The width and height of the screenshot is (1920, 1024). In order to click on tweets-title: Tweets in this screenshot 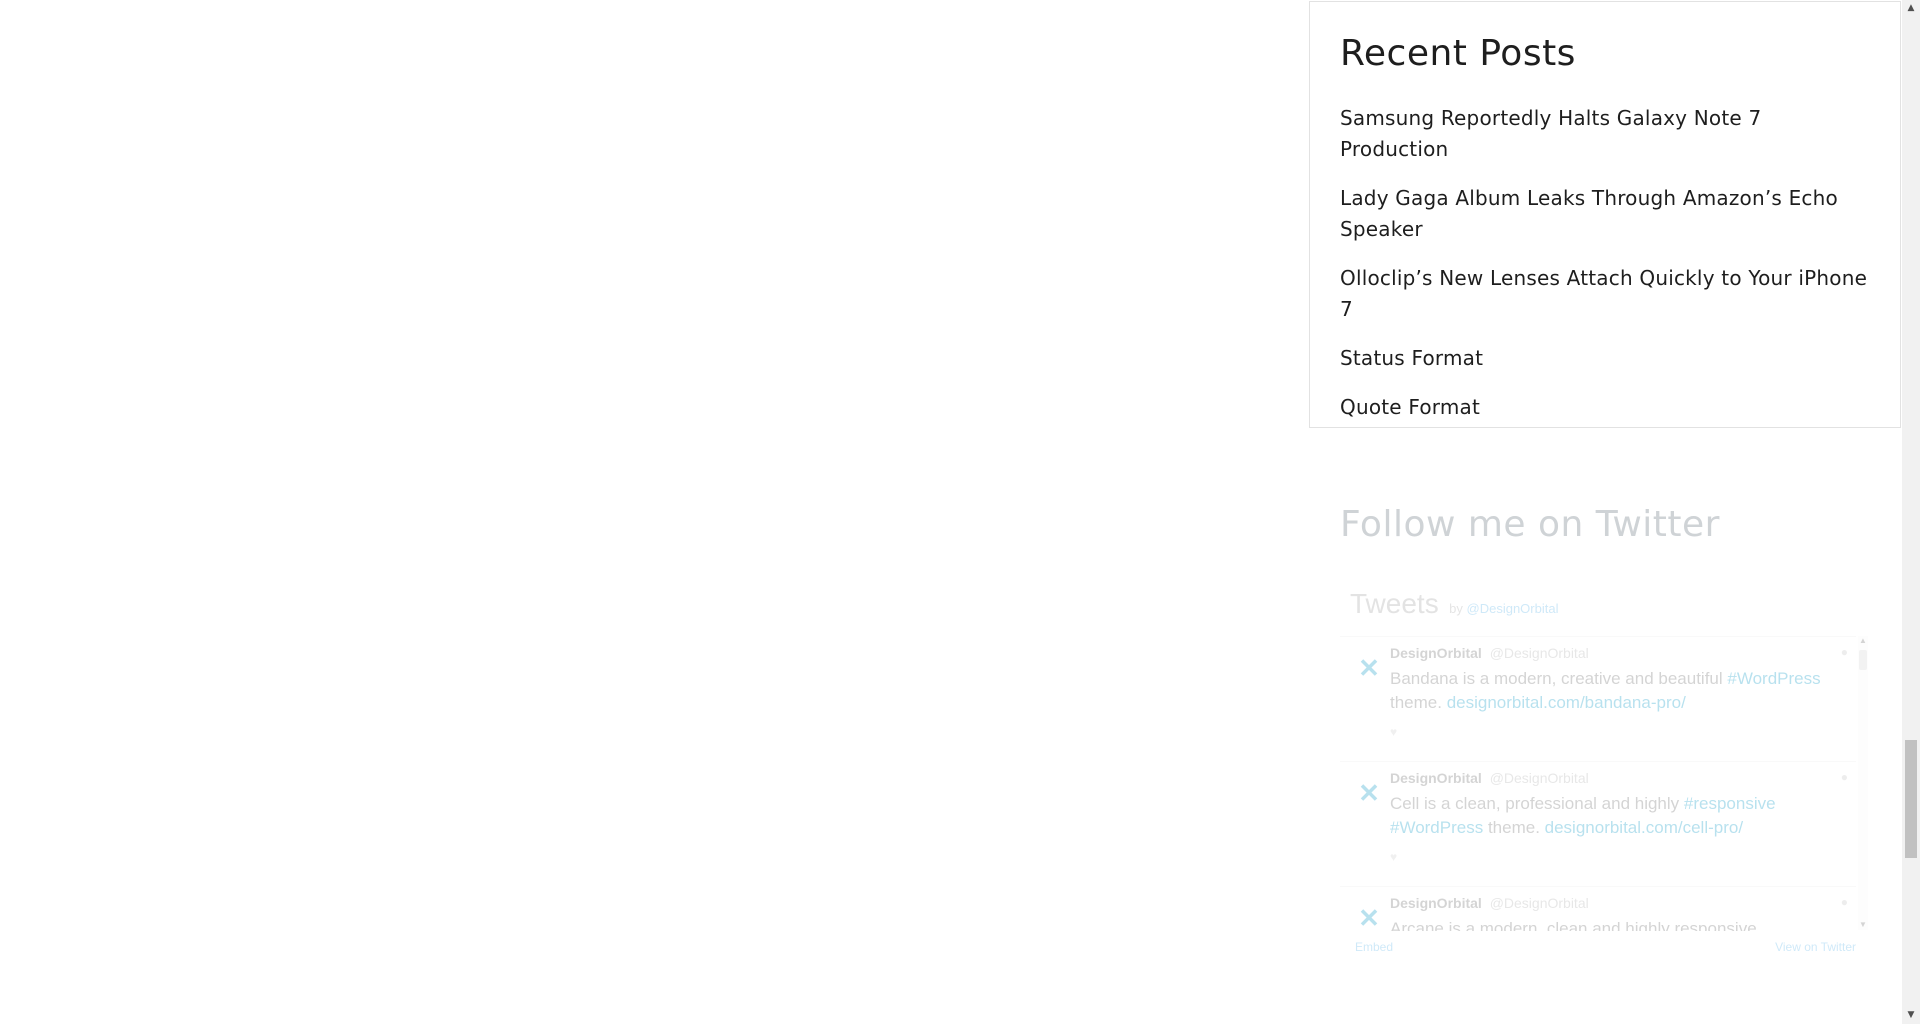, I will do `click(1394, 603)`.